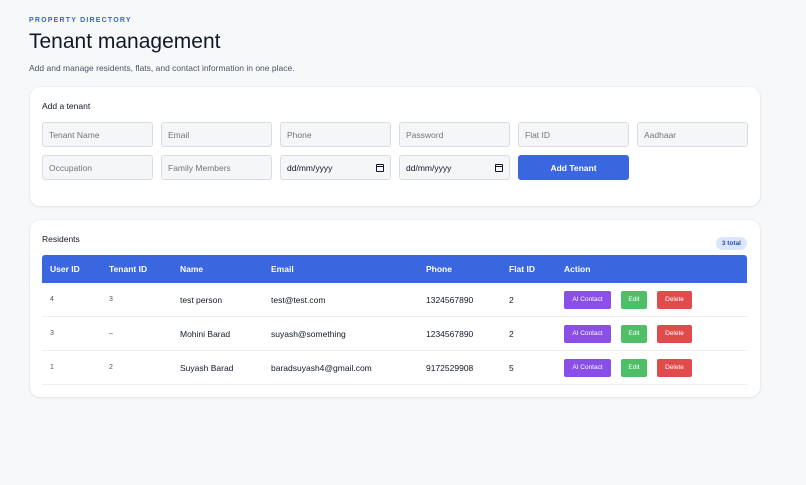  I want to click on residents-title: Residents, so click(61, 239).